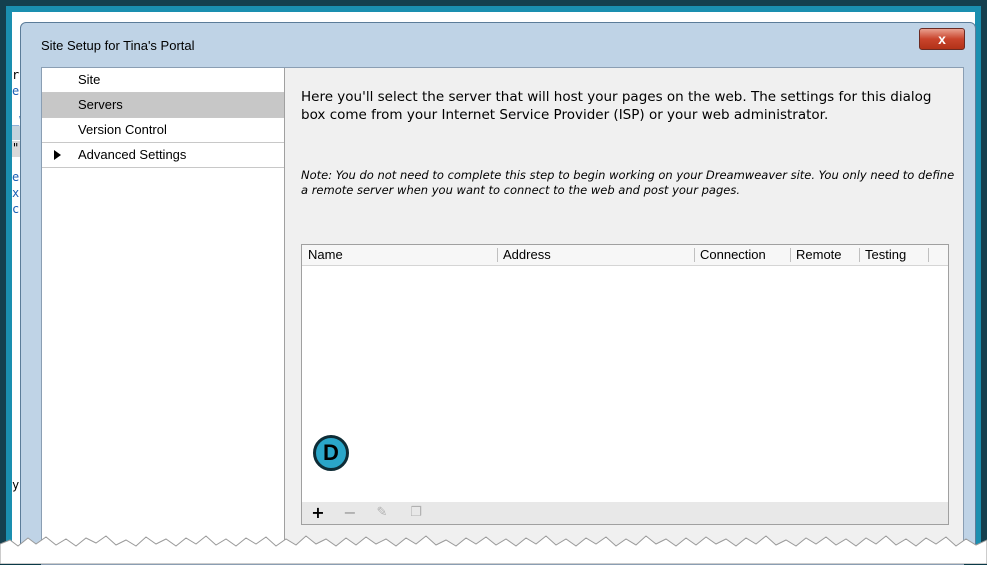 Image resolution: width=987 pixels, height=565 pixels. What do you see at coordinates (163, 80) in the screenshot?
I see `sidebar-item-site: Site` at bounding box center [163, 80].